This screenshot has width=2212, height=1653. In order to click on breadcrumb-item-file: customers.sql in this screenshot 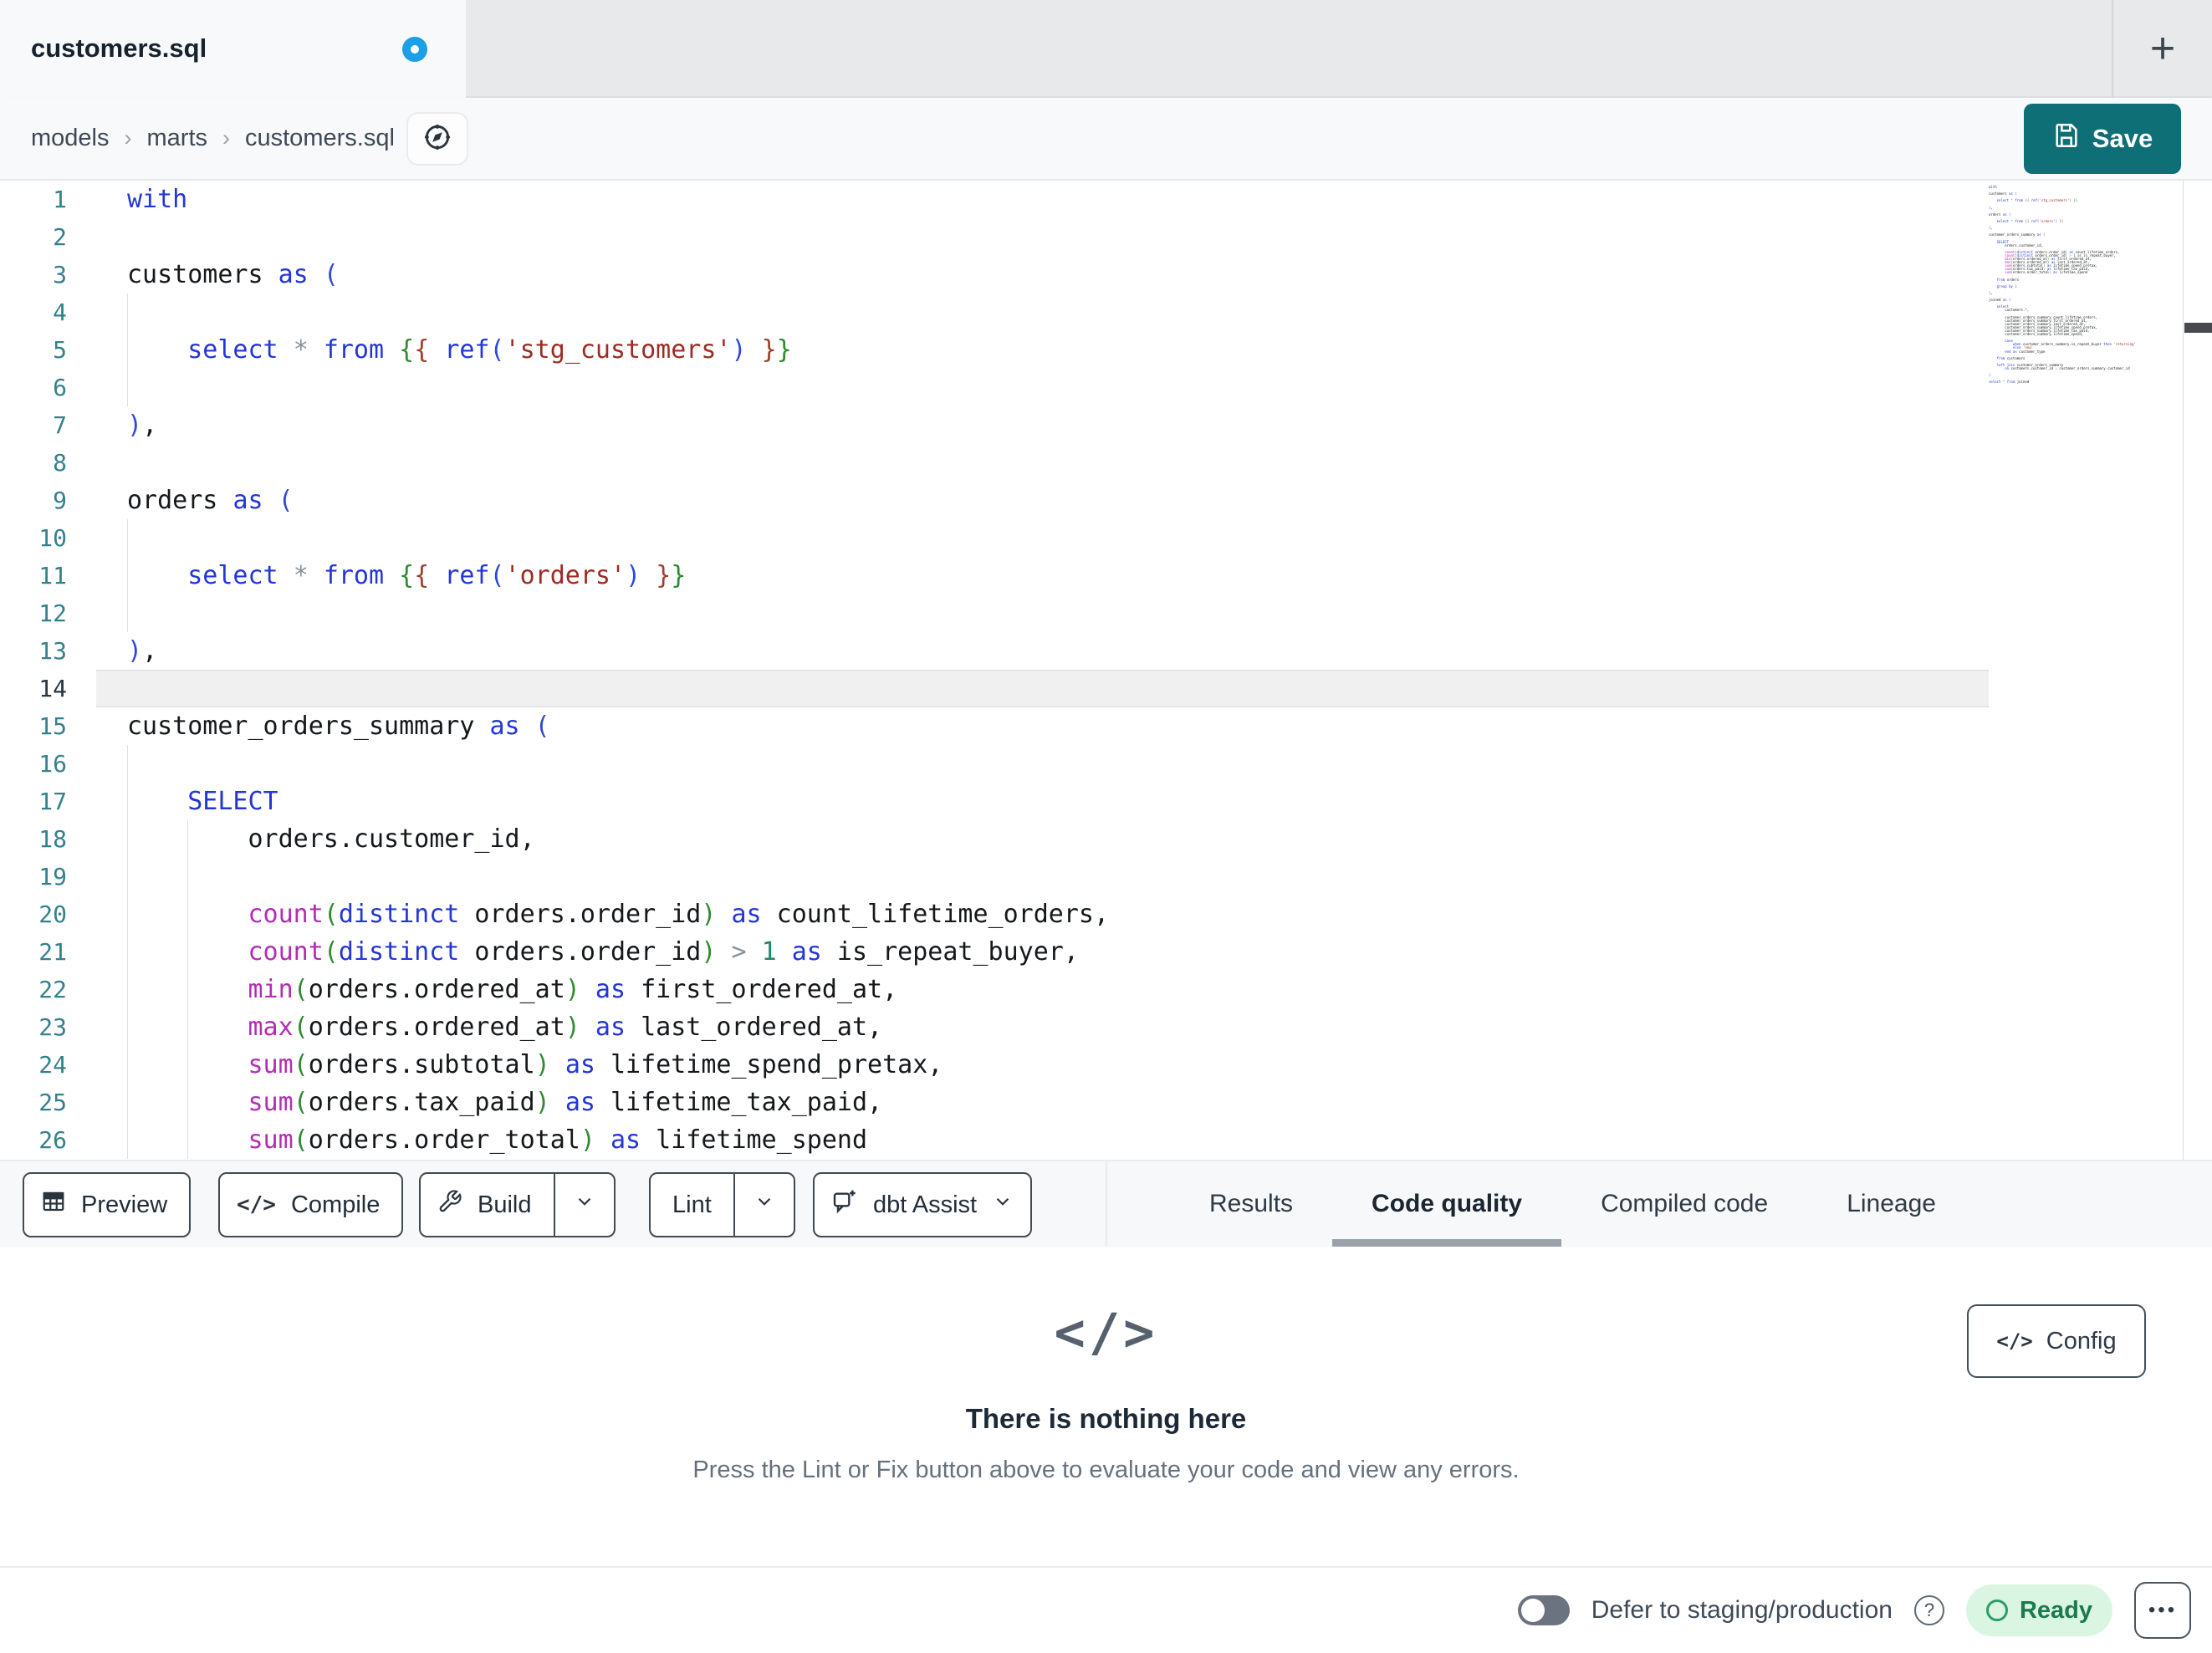, I will do `click(320, 138)`.